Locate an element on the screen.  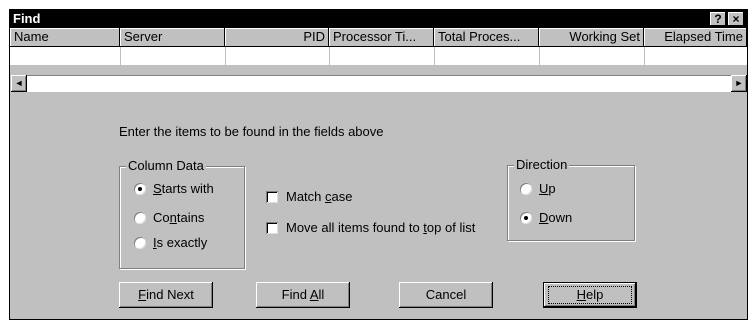
help-icon: ? is located at coordinates (718, 19).